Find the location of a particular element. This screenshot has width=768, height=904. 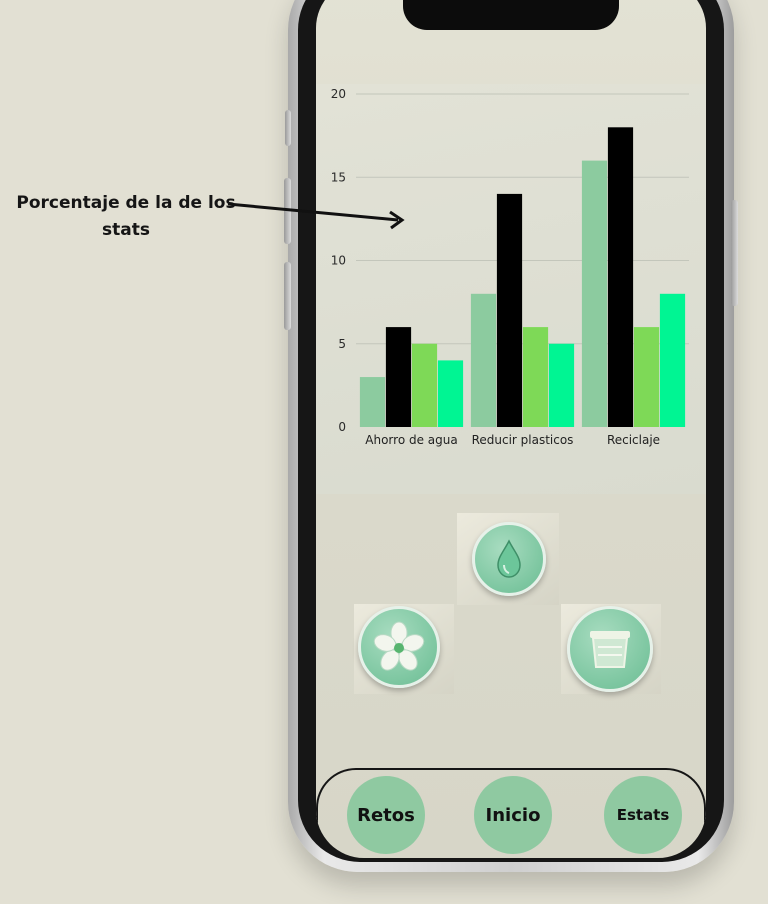

phone-power-button is located at coordinates (734, 253).